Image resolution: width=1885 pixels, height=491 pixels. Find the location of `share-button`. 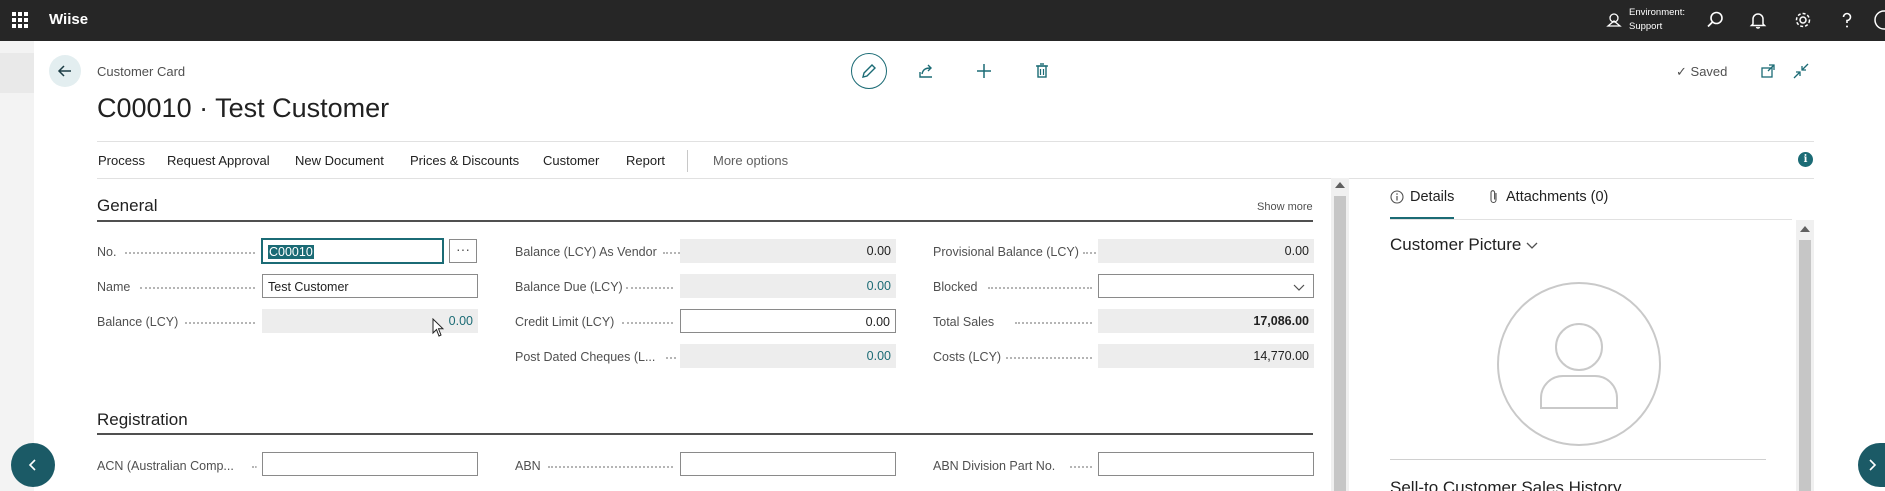

share-button is located at coordinates (926, 71).